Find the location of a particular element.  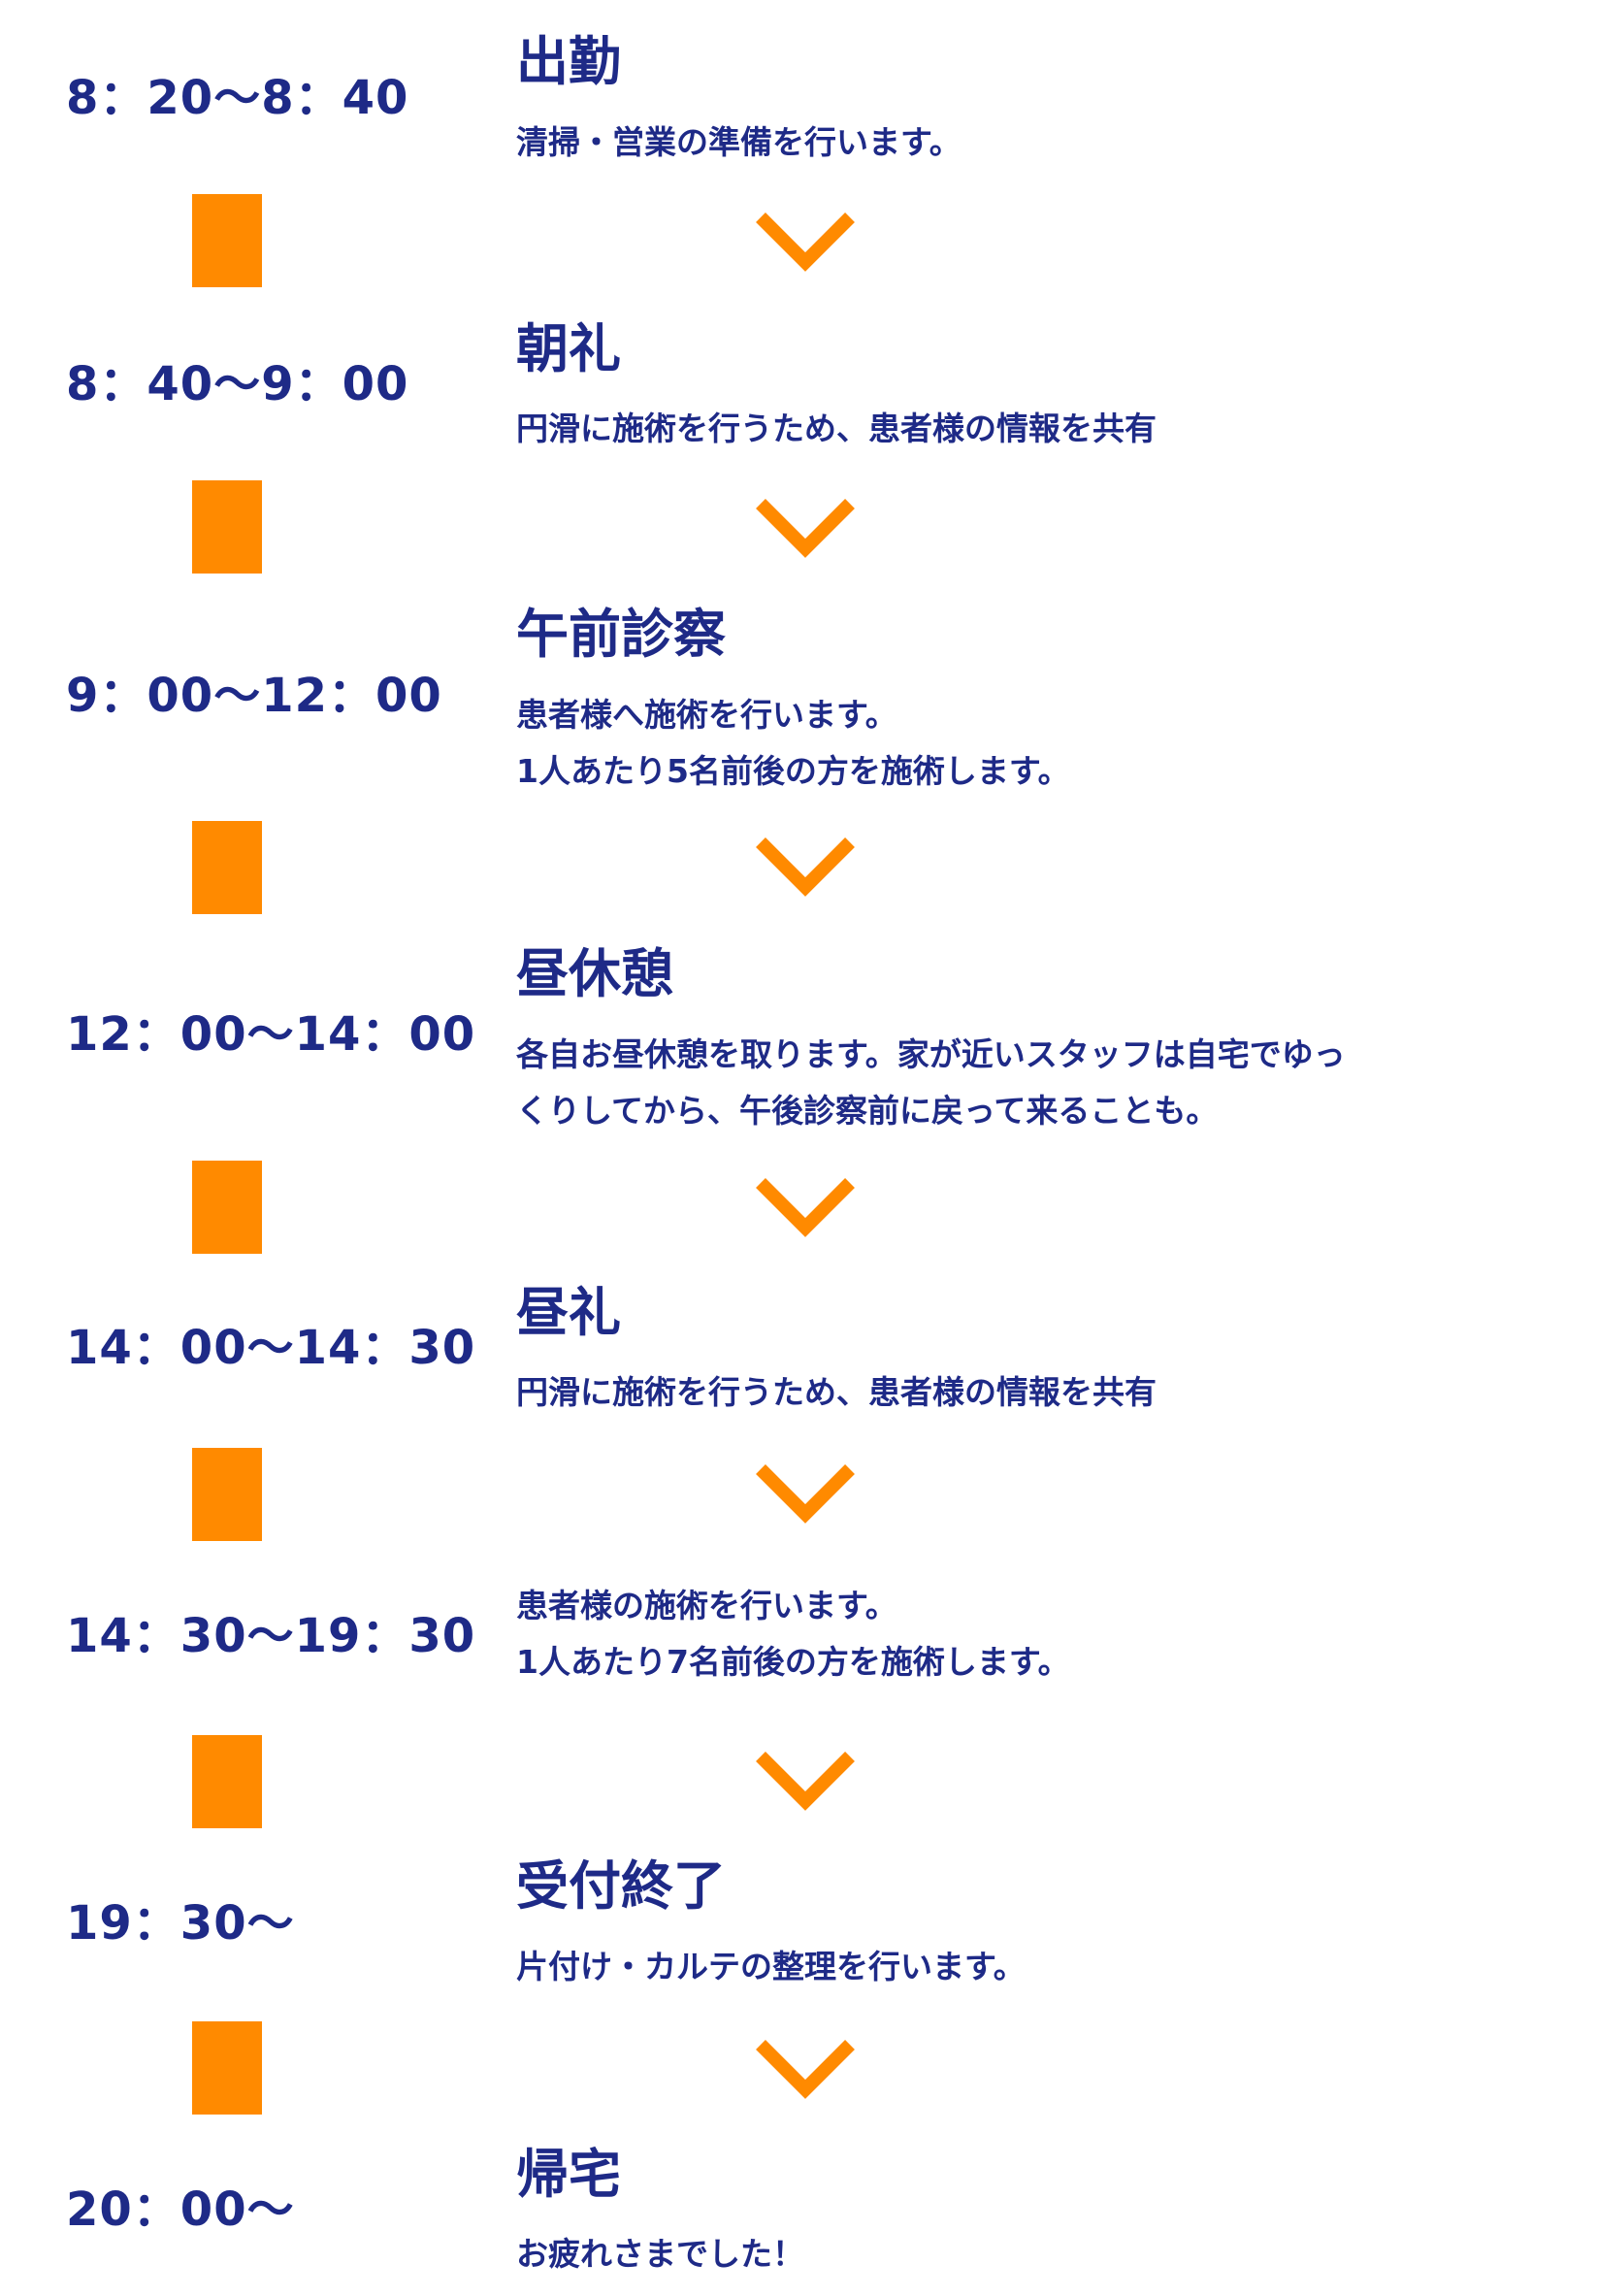

step-time: 9：00〜12：00 is located at coordinates (254, 696).